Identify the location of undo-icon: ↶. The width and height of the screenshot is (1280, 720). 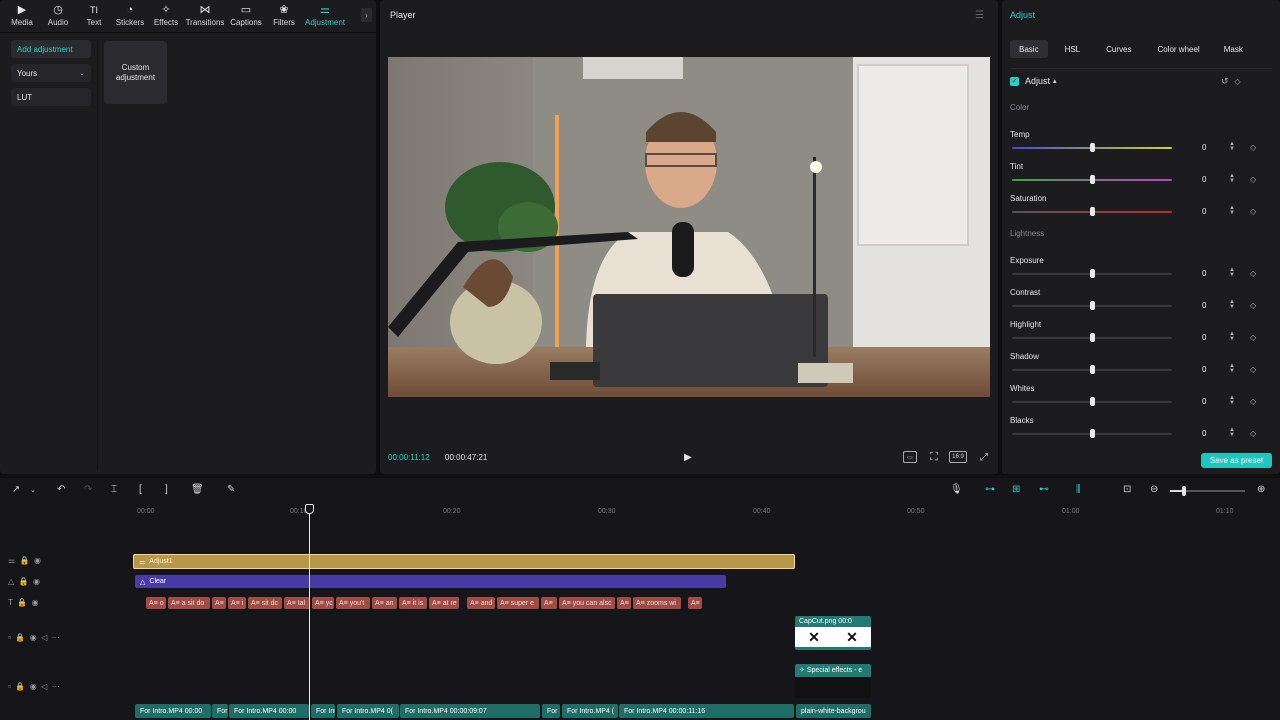
(61, 489).